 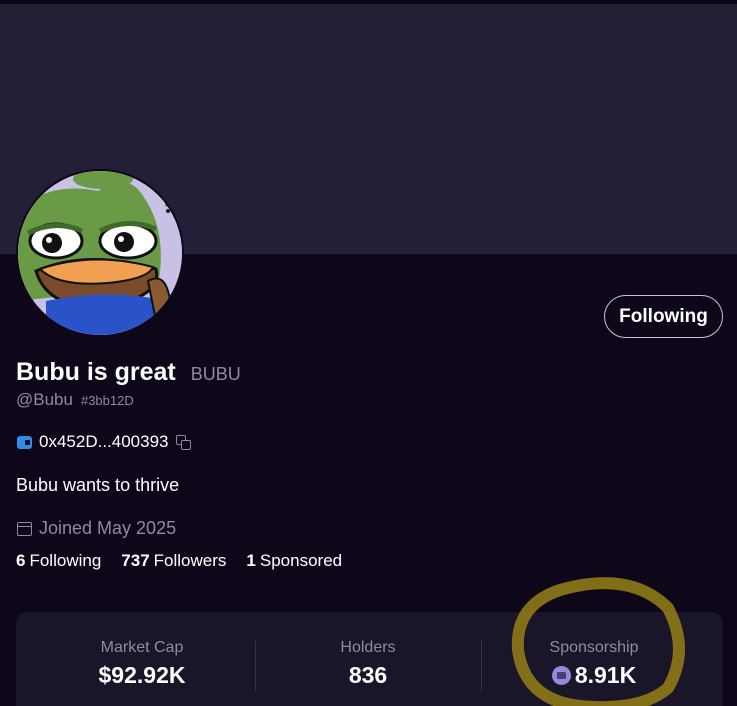 What do you see at coordinates (663, 316) in the screenshot?
I see `following-button: Following` at bounding box center [663, 316].